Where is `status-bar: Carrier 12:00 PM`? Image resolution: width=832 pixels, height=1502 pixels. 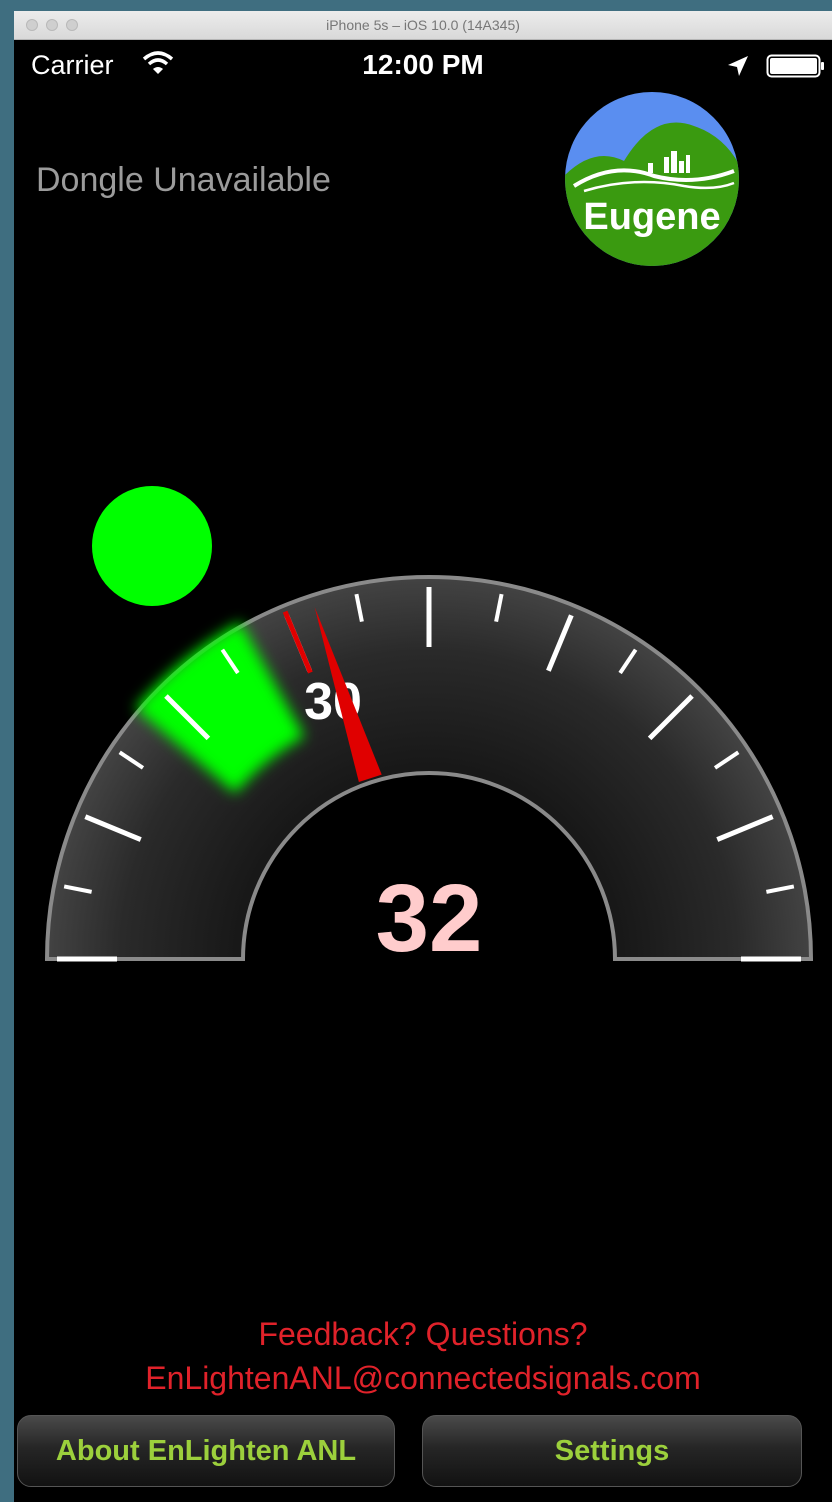
status-bar: Carrier 12:00 PM is located at coordinates (423, 65).